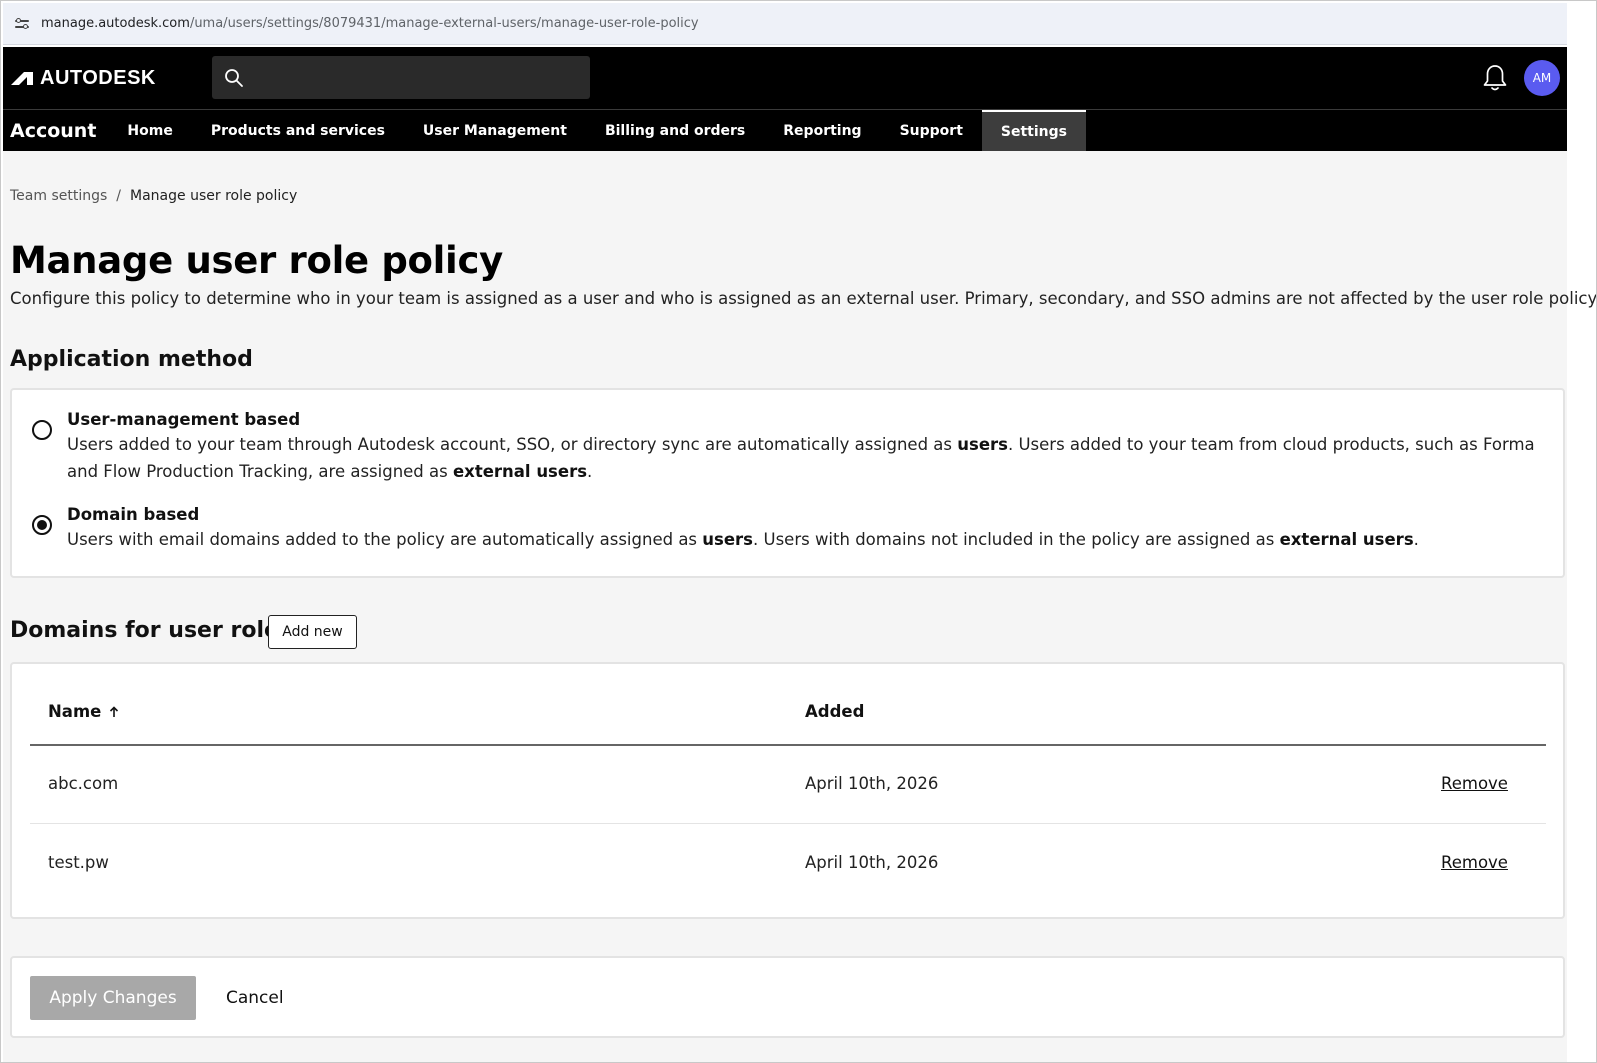 The image size is (1597, 1063). Describe the element at coordinates (1542, 78) in the screenshot. I see `avatar: AM` at that location.